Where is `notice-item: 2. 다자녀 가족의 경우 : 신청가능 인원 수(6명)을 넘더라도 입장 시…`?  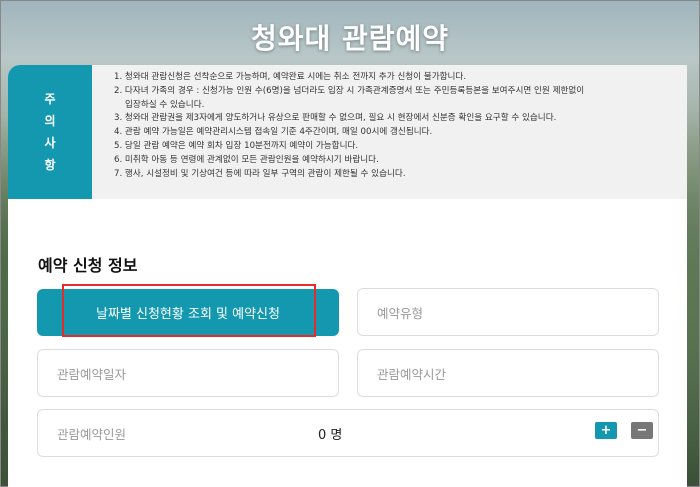
notice-item: 2. 다자녀 가족의 경우 : 신청가능 인원 수(6명)을 넘더라도 입장 시… is located at coordinates (349, 90).